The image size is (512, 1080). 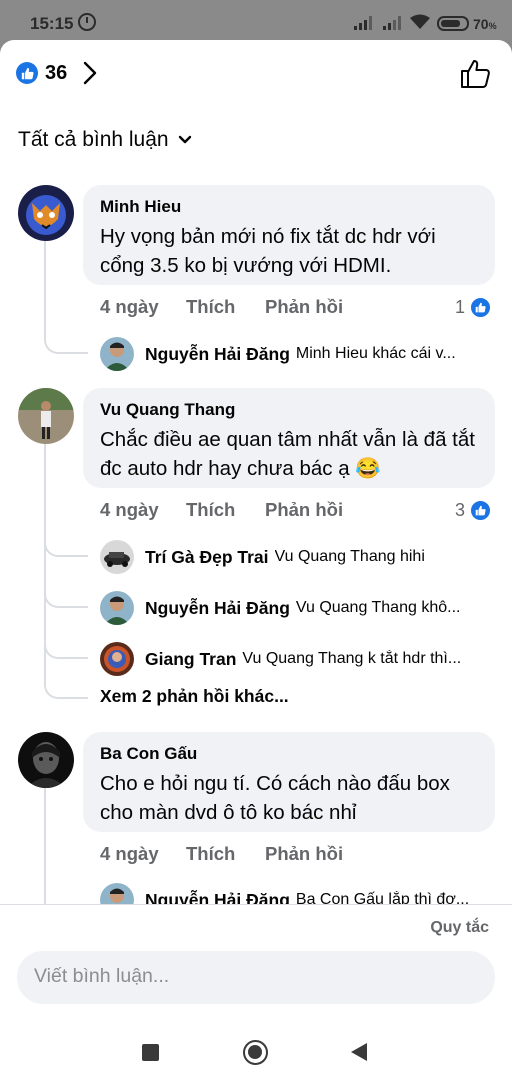 What do you see at coordinates (359, 1052) in the screenshot?
I see `back-nav-icon` at bounding box center [359, 1052].